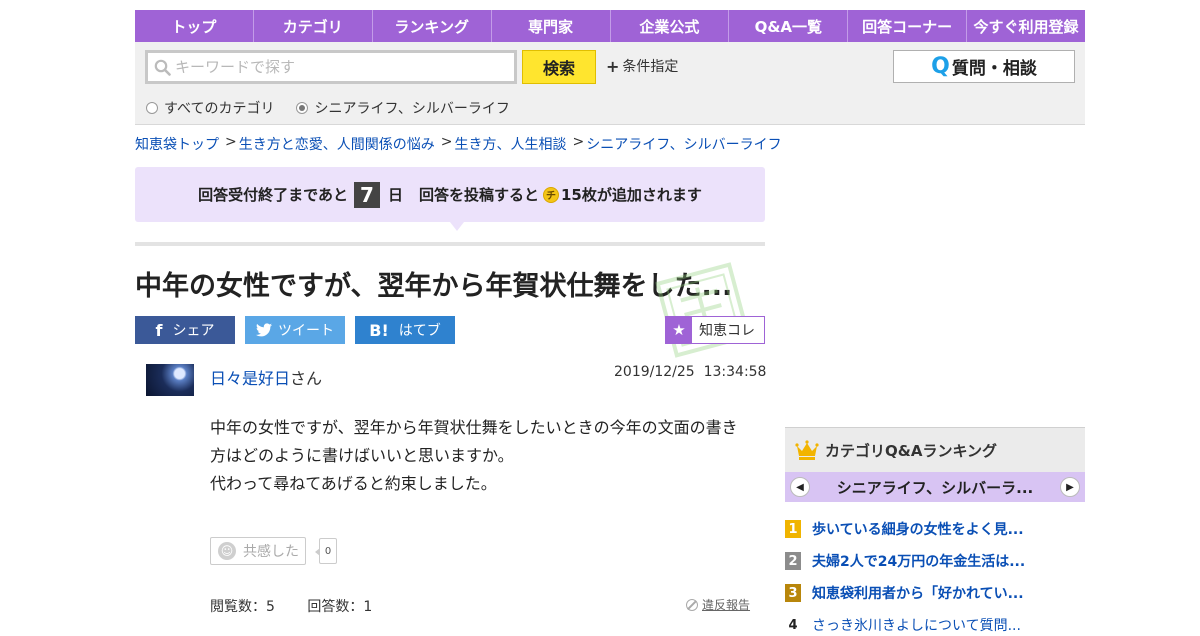  What do you see at coordinates (177, 144) in the screenshot?
I see `breadcrumb-top: 知恵袋トップ` at bounding box center [177, 144].